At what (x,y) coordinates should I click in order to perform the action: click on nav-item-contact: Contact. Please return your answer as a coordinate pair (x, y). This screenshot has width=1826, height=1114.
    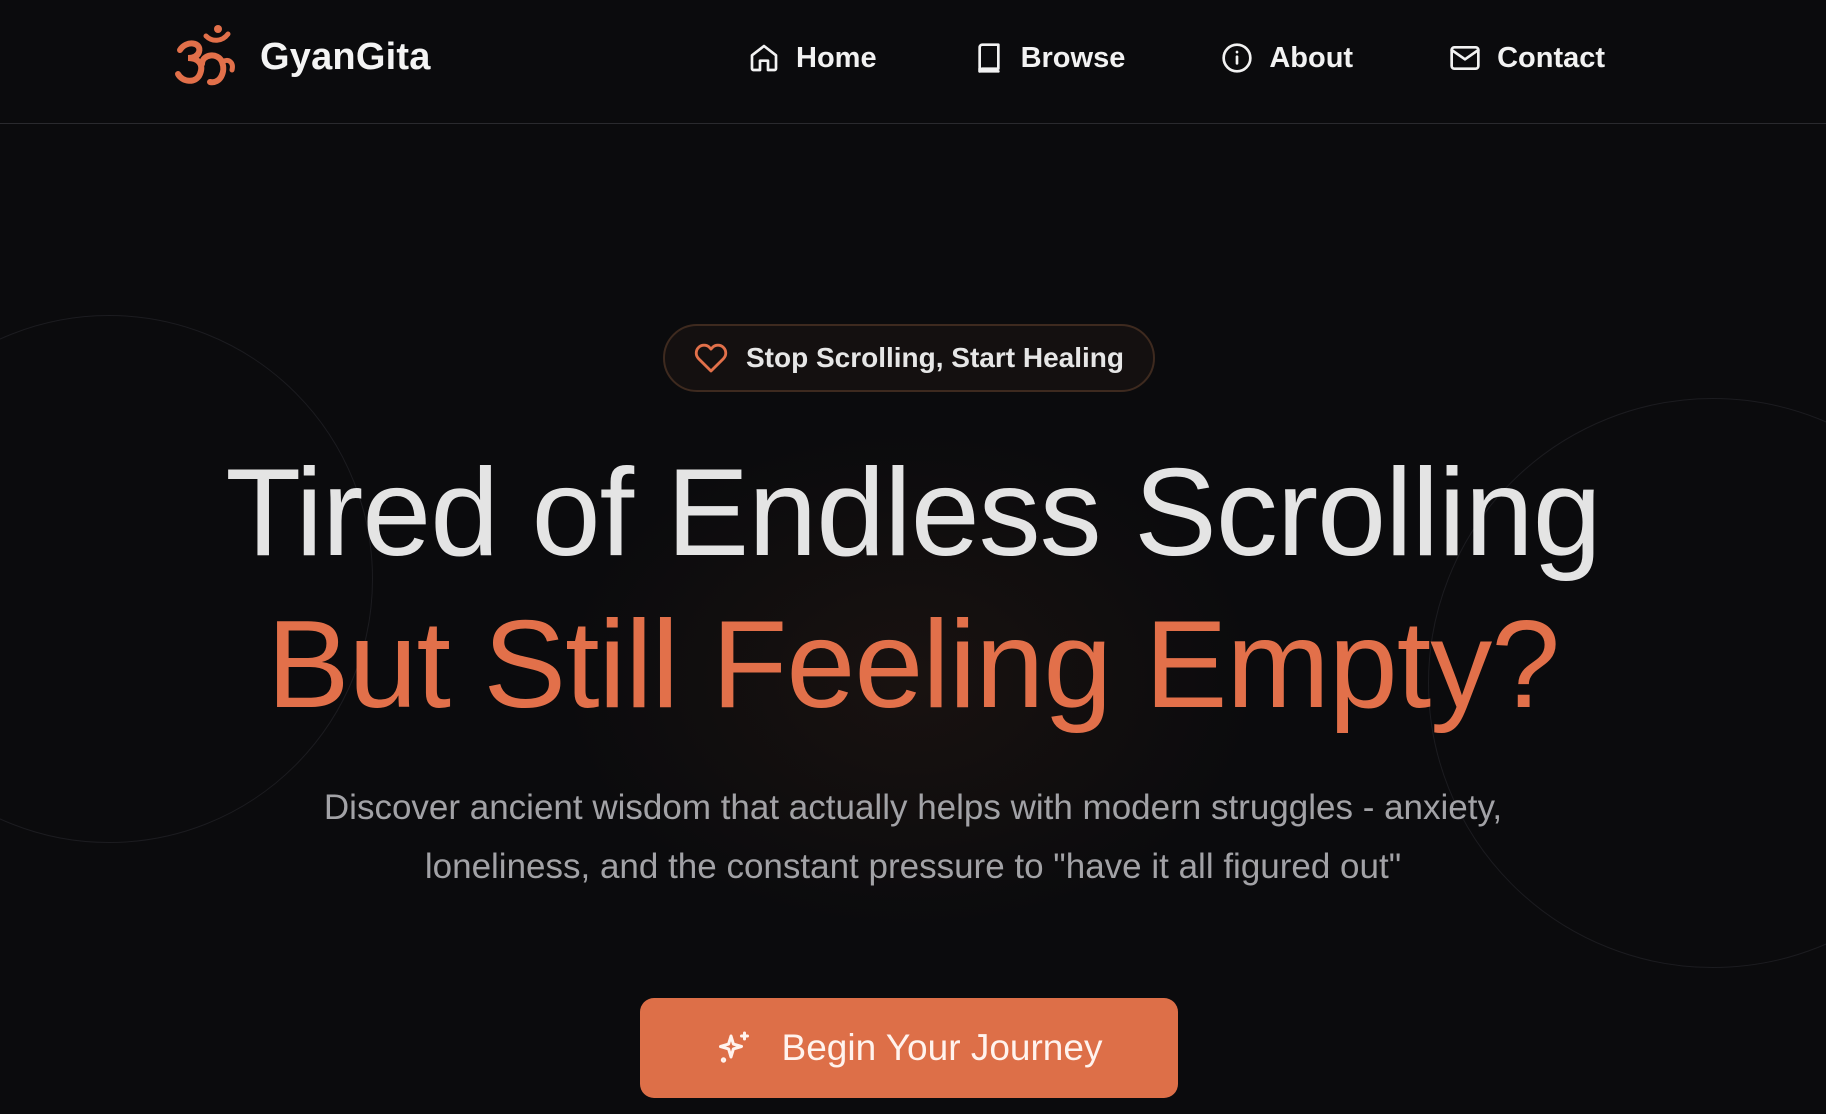
    Looking at the image, I should click on (1527, 58).